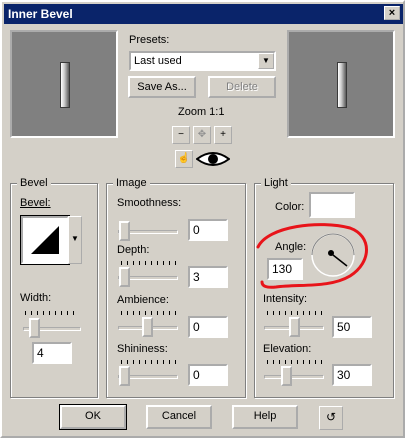  I want to click on red-annotation-scribble, so click(312, 256).